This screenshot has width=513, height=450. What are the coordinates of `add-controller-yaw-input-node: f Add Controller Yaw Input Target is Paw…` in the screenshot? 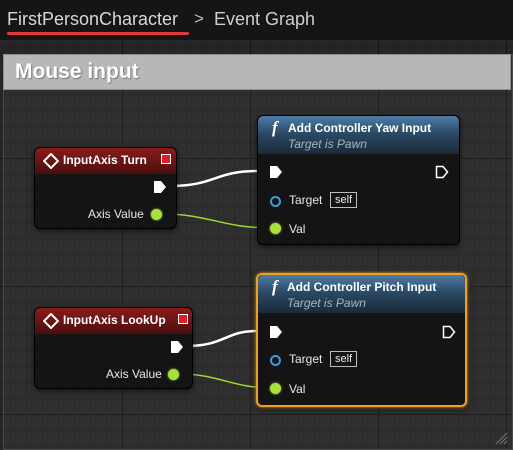 It's located at (358, 180).